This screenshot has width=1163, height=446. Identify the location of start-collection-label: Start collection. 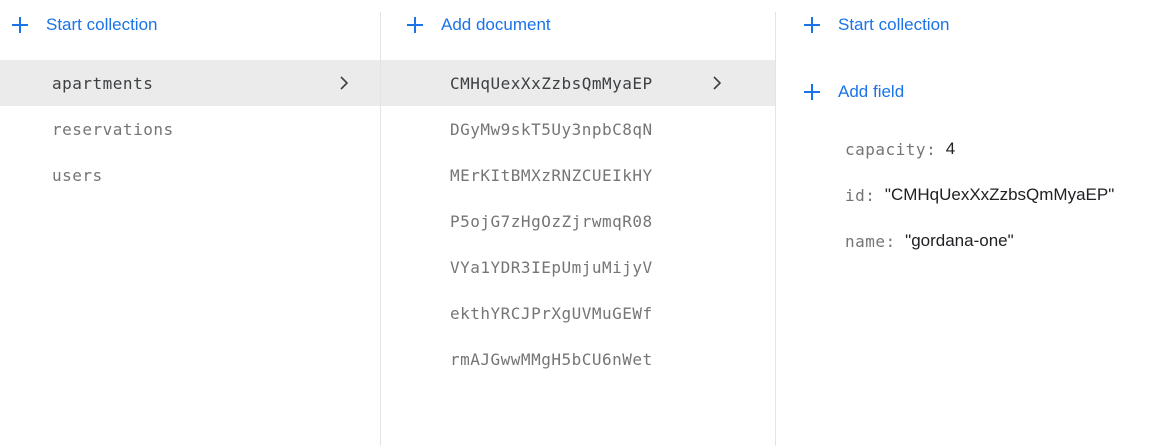
(102, 24).